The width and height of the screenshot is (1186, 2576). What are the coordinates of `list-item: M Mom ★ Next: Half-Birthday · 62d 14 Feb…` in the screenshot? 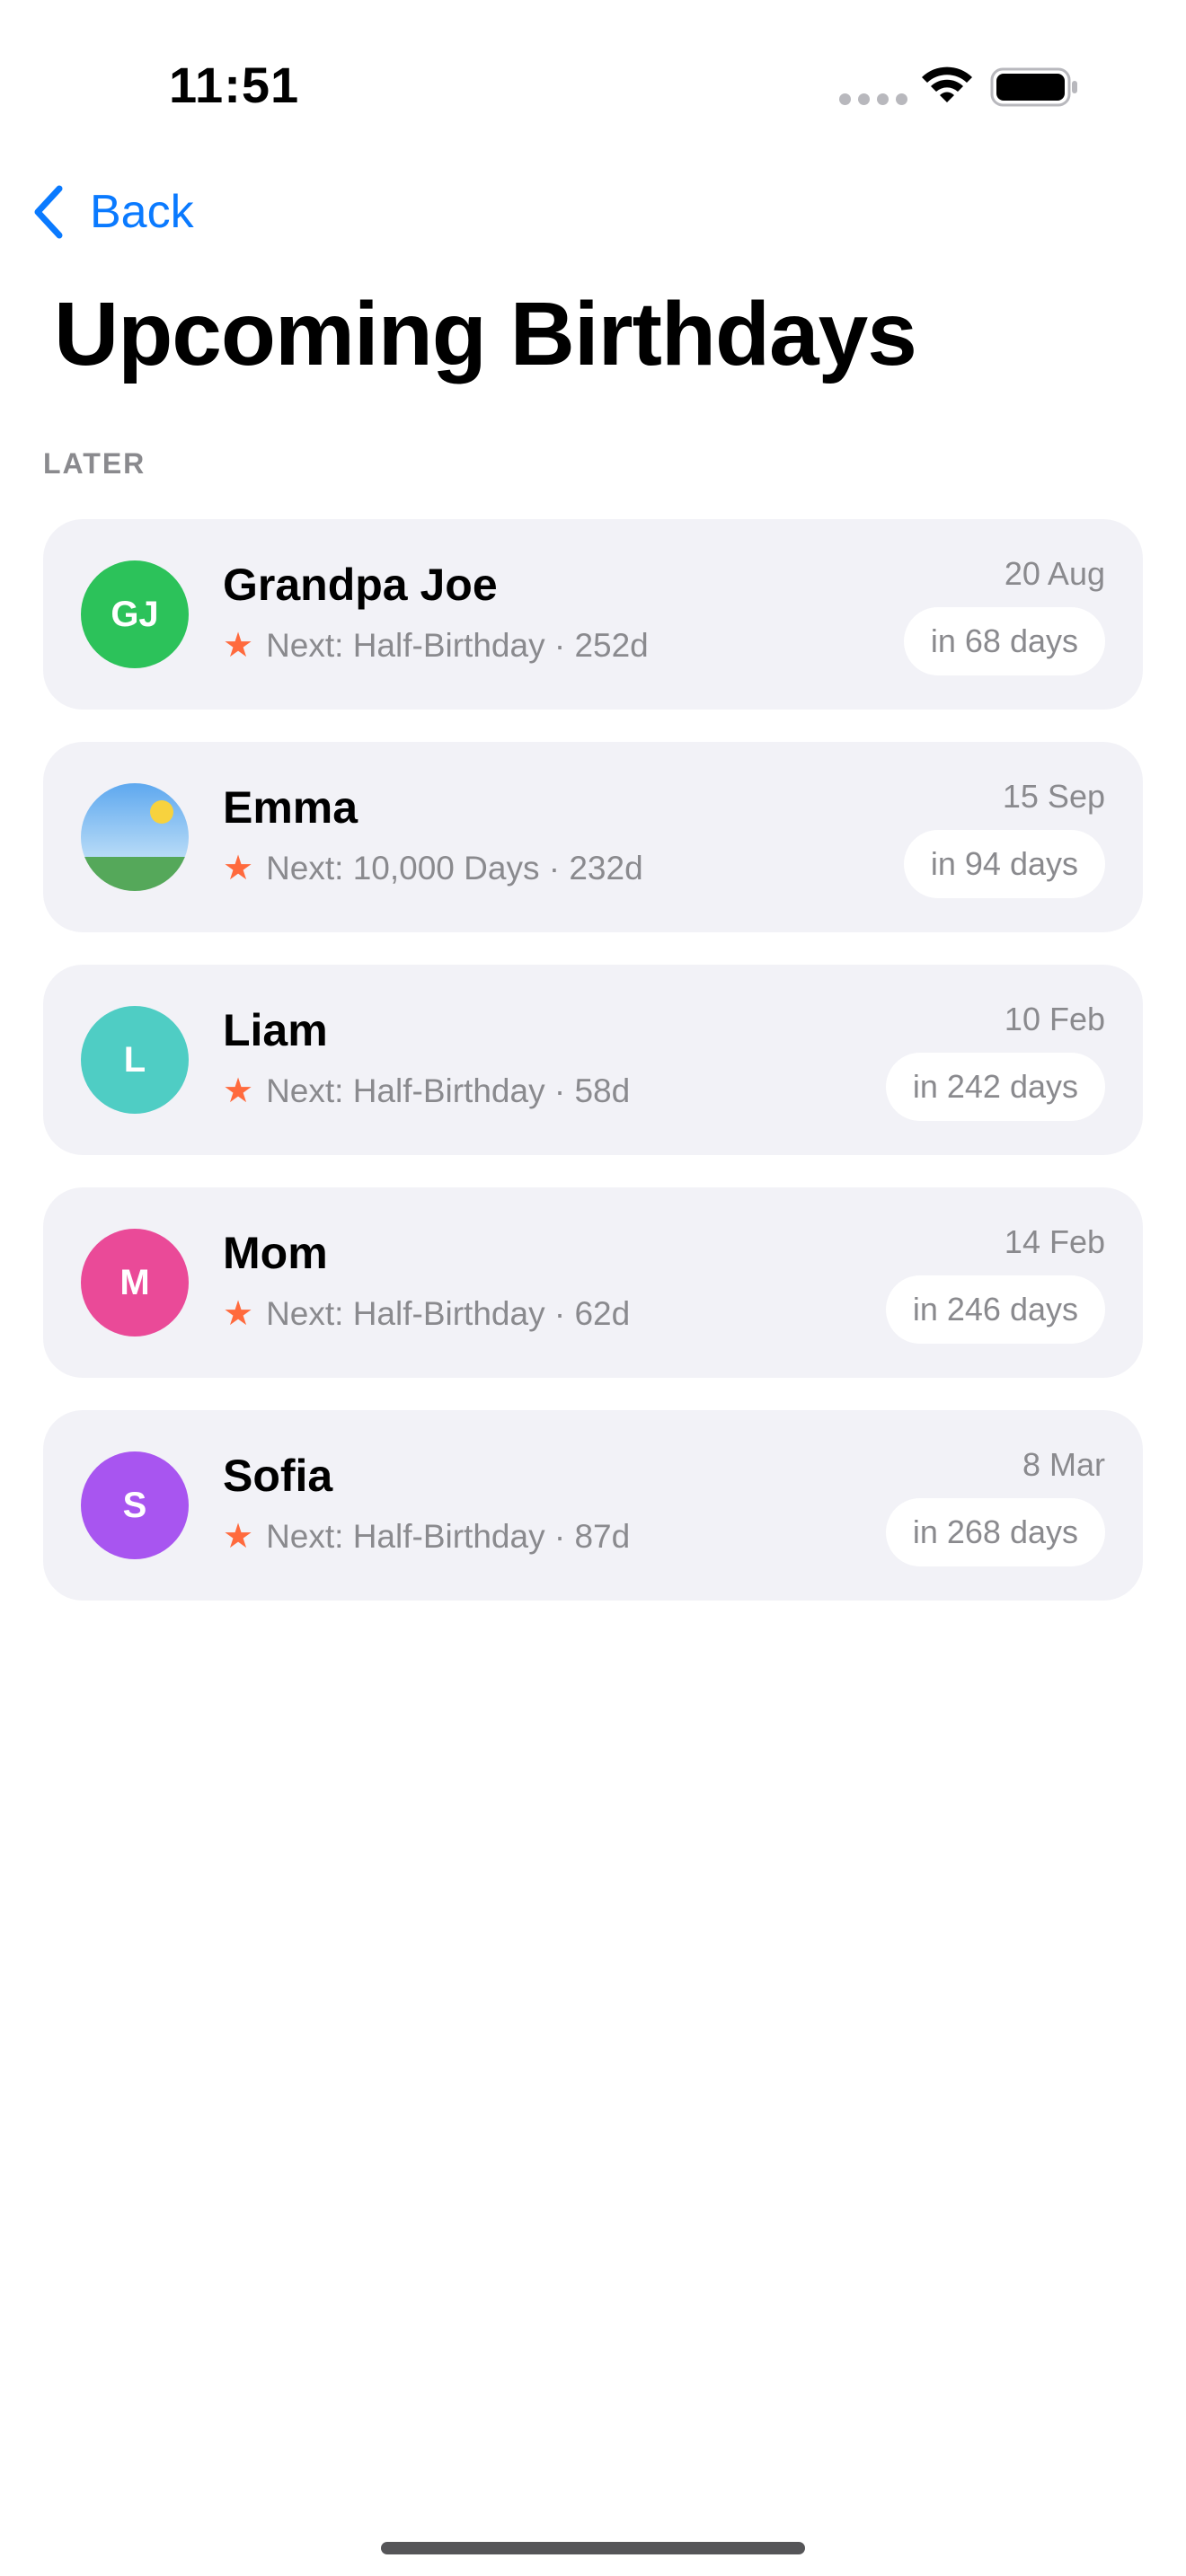 It's located at (593, 1282).